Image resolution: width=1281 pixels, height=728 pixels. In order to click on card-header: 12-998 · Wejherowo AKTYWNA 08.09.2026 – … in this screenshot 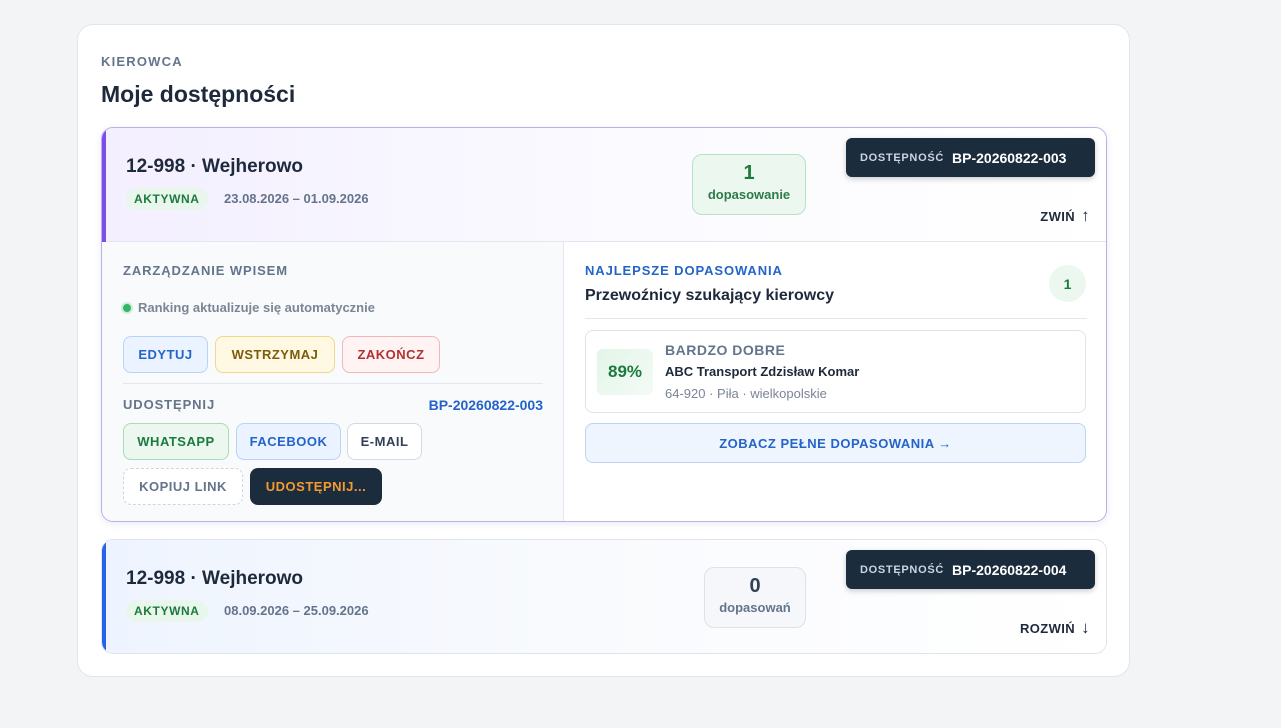, I will do `click(604, 596)`.